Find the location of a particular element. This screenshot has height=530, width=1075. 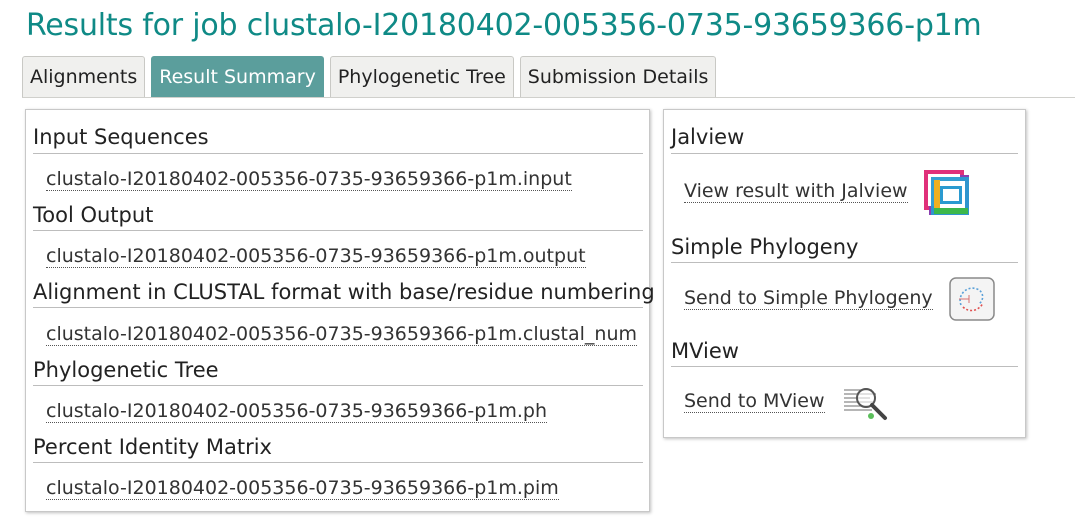

section-heading: Simple Phylogeny is located at coordinates (765, 247).